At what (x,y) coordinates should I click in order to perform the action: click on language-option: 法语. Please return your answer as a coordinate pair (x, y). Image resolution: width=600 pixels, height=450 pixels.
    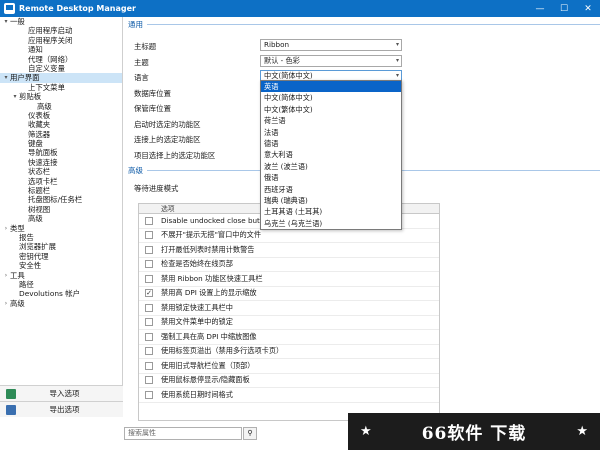
    Looking at the image, I should click on (331, 132).